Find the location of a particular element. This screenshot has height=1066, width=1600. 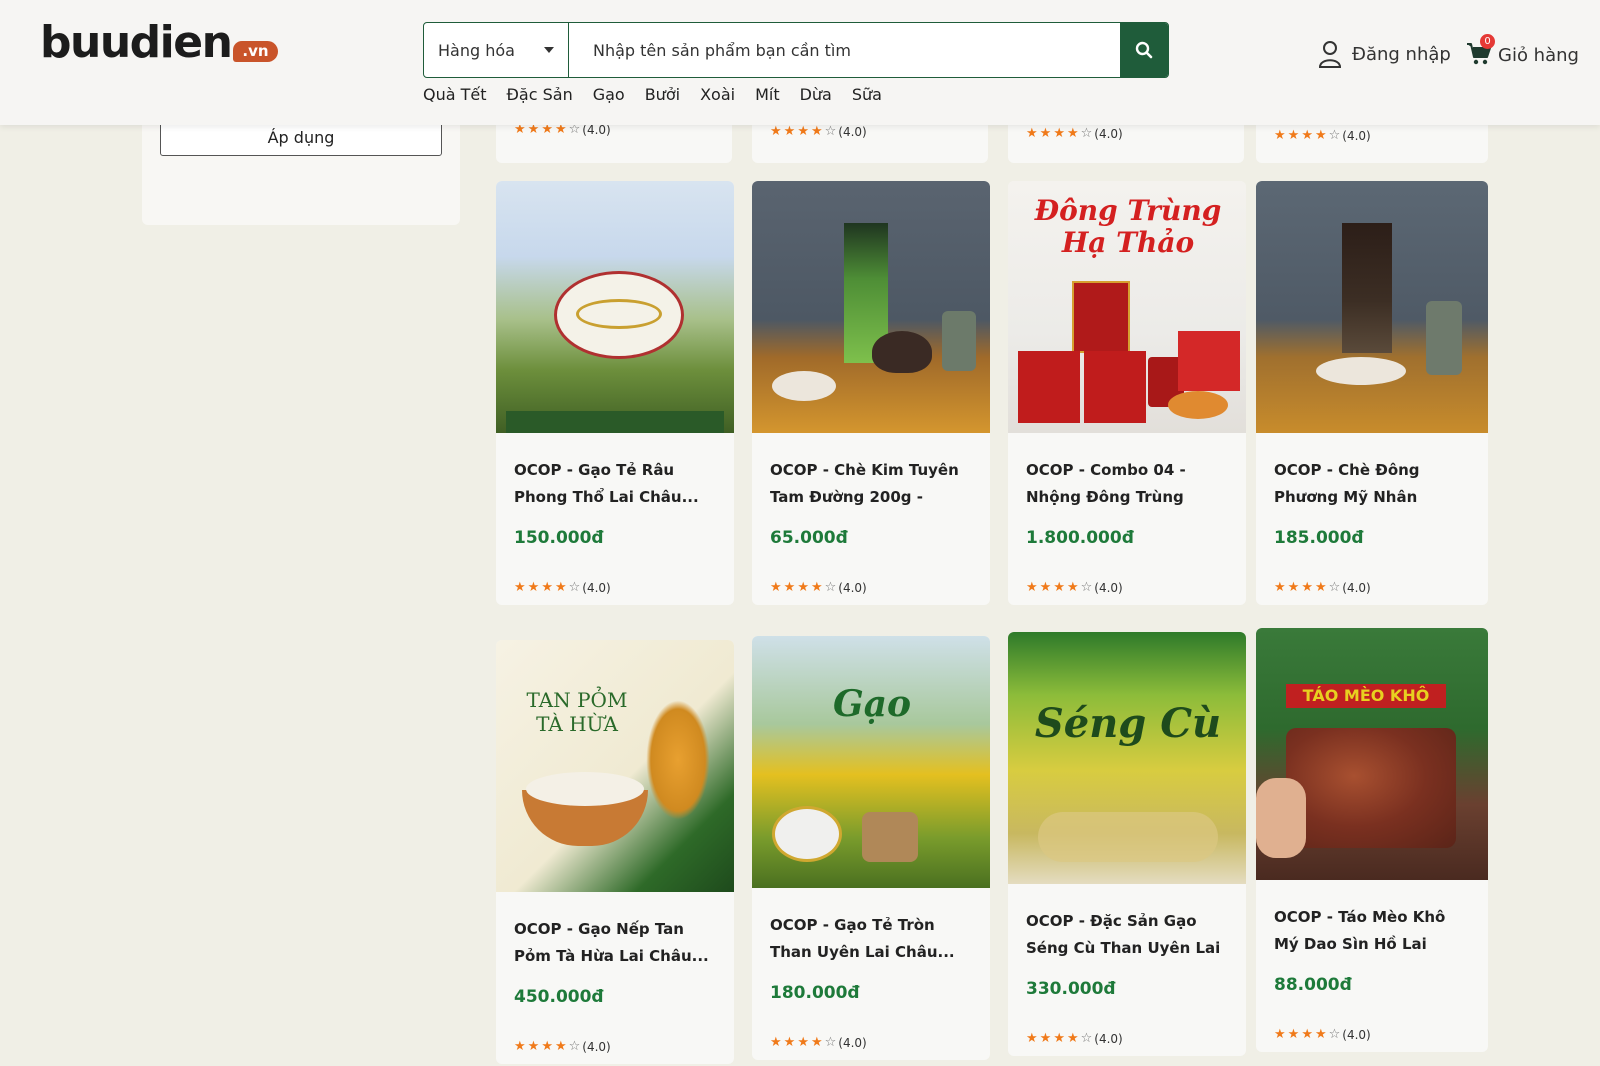

product-price: 65.000đ is located at coordinates (809, 538).